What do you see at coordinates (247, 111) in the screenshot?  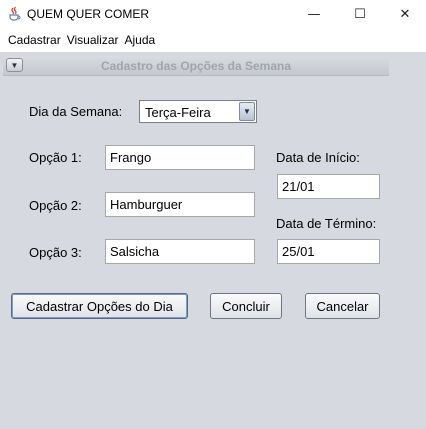 I see `chevron-down-icon: ▼` at bounding box center [247, 111].